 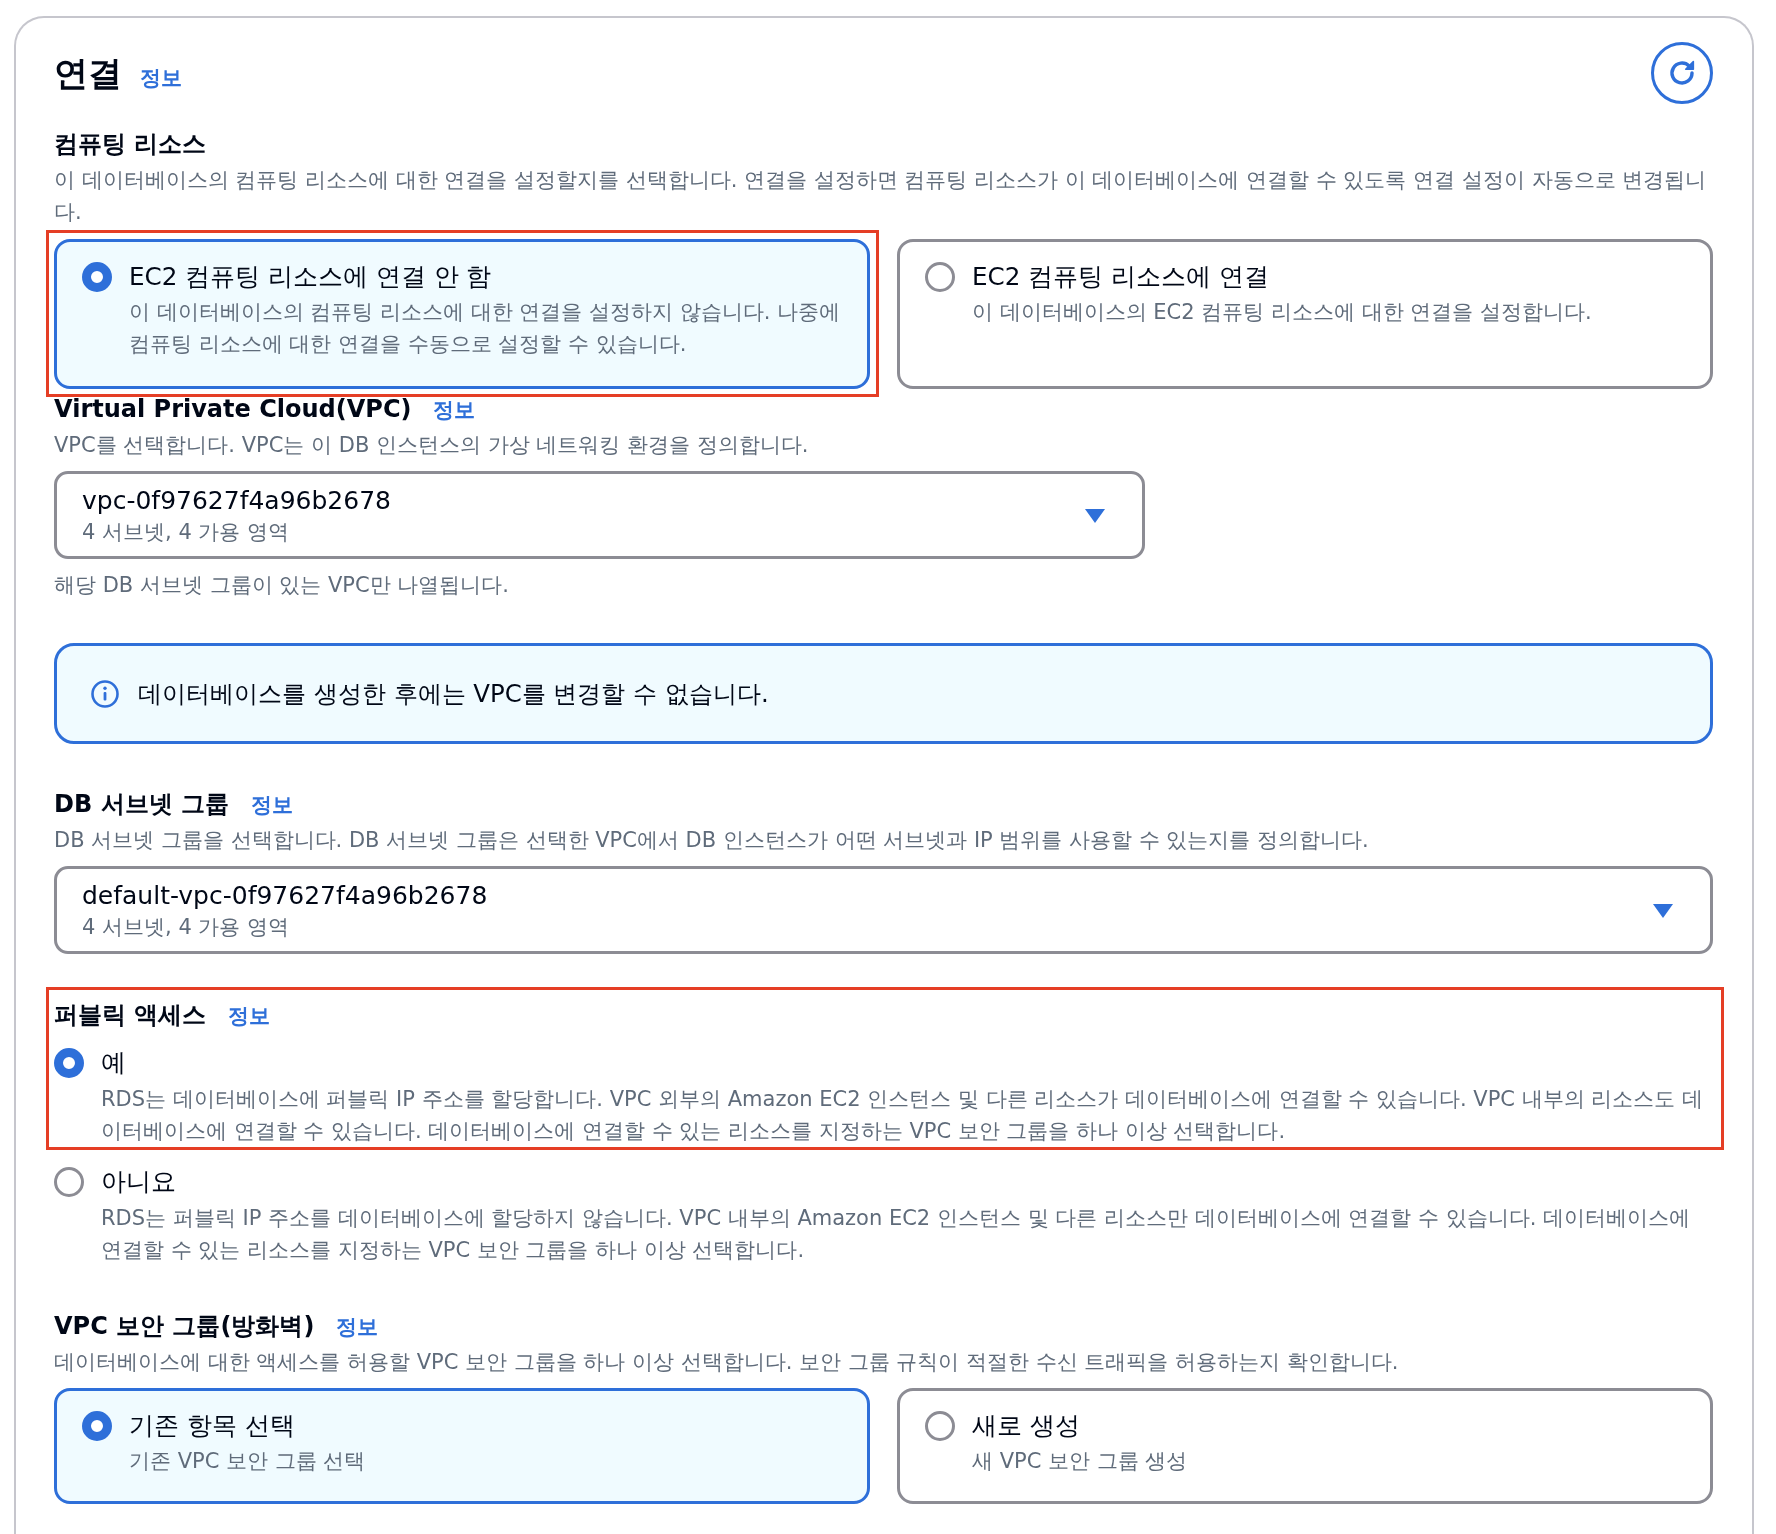 What do you see at coordinates (727, 1362) in the screenshot?
I see `field-description: 데이터베이스에 대한 액세스를 허용할 VPC 보안 그룹을 하나 이상 선택합니다. 보안 그룹 규칙이 적절한 수신 트래픽을 허용하는지 확인합니다.` at bounding box center [727, 1362].